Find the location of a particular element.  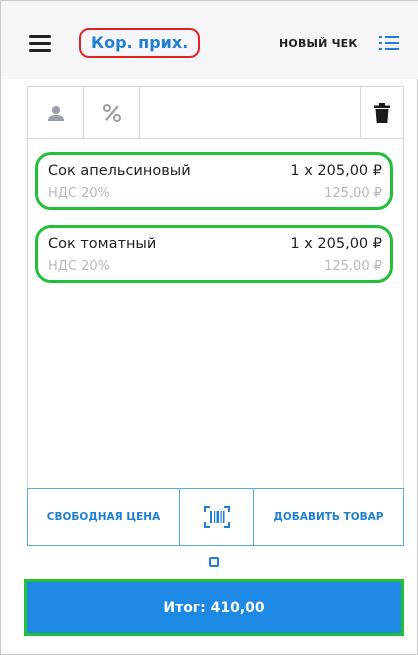

total-button: Итог: 410,00 is located at coordinates (214, 607).